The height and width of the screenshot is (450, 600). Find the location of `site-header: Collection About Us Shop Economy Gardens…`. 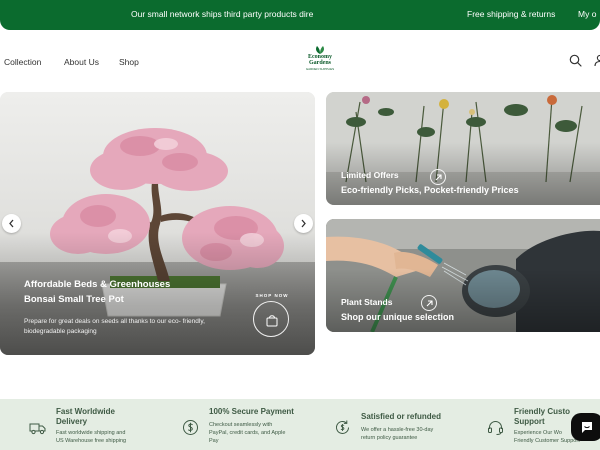

site-header: Collection About Us Shop Economy Gardens… is located at coordinates (300, 61).